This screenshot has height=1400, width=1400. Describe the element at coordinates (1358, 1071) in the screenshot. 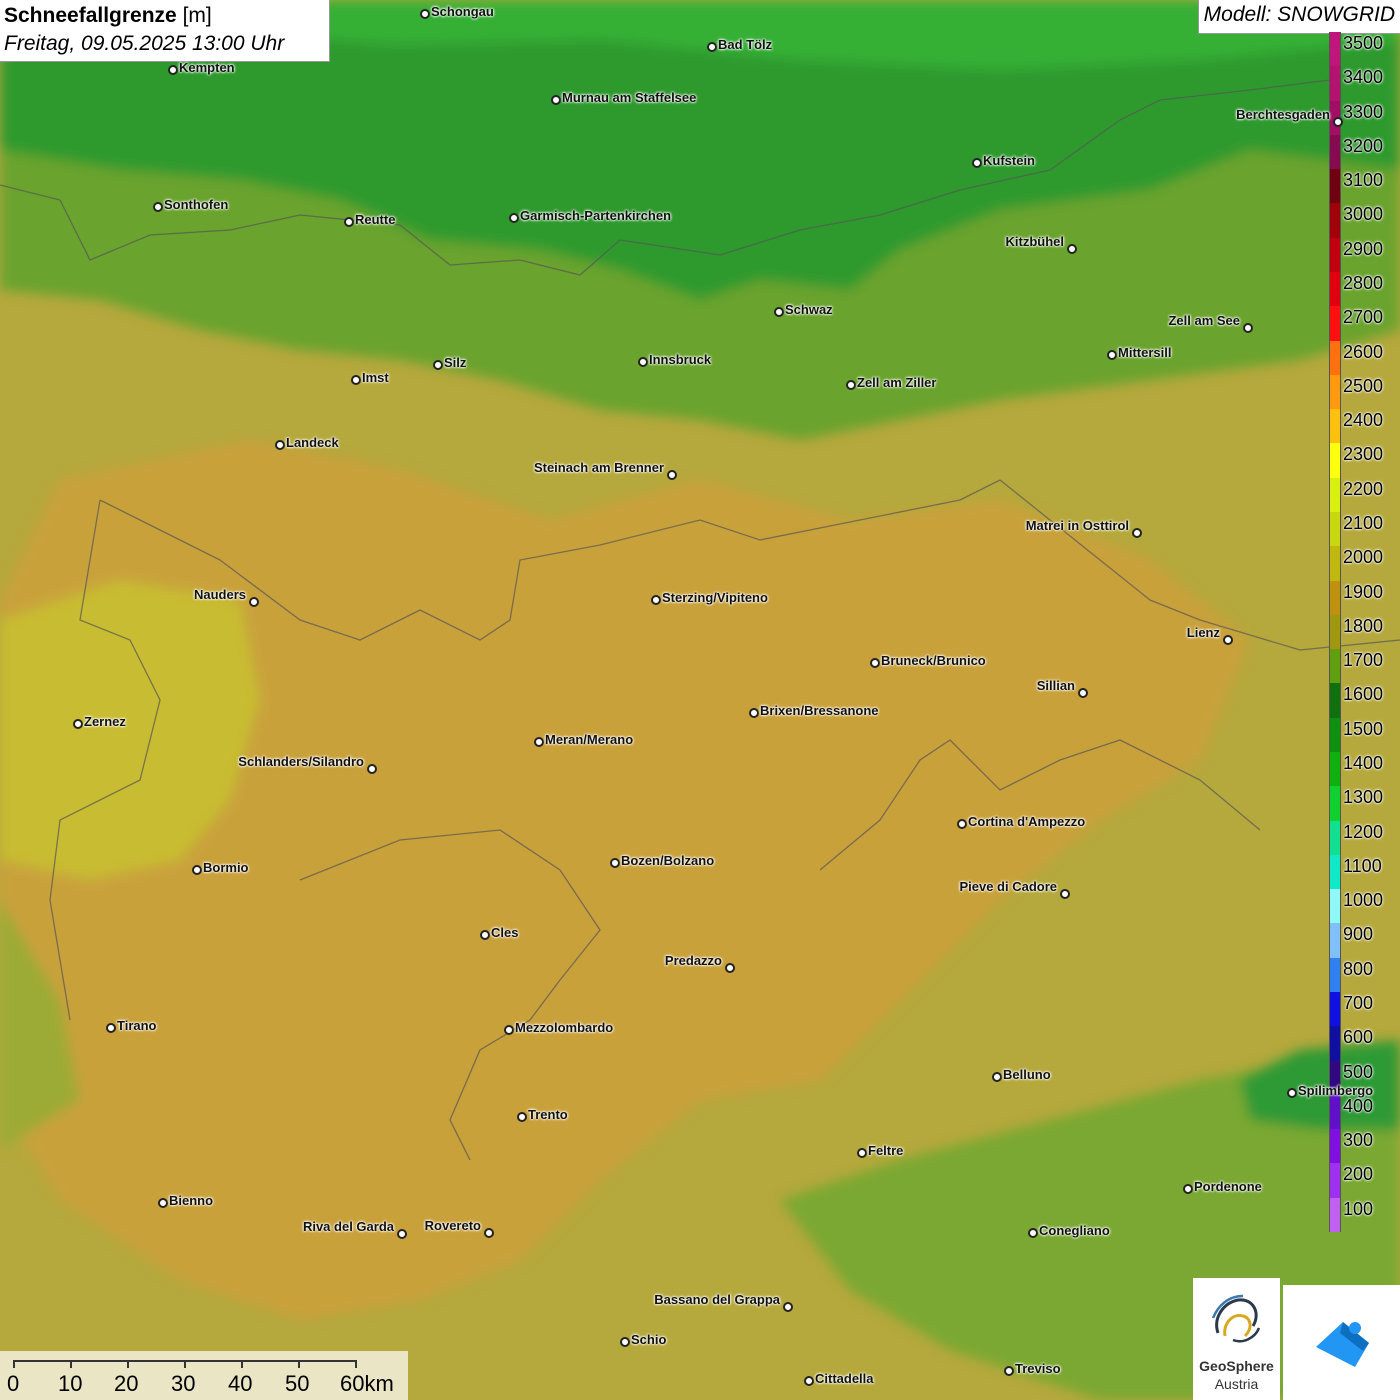

I see `legend-label: 500` at that location.